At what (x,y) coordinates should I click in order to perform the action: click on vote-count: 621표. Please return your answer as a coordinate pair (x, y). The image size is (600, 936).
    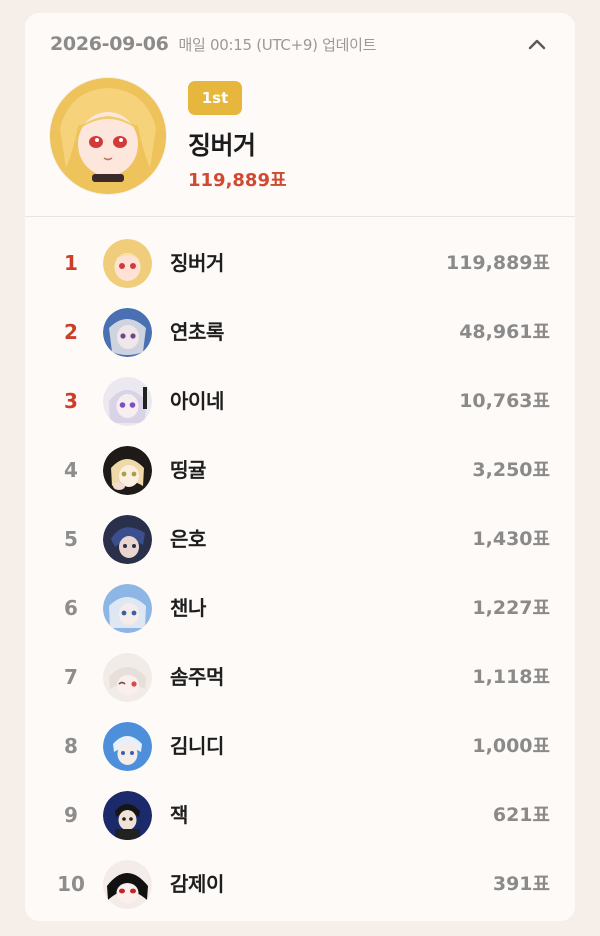
    Looking at the image, I should click on (521, 815).